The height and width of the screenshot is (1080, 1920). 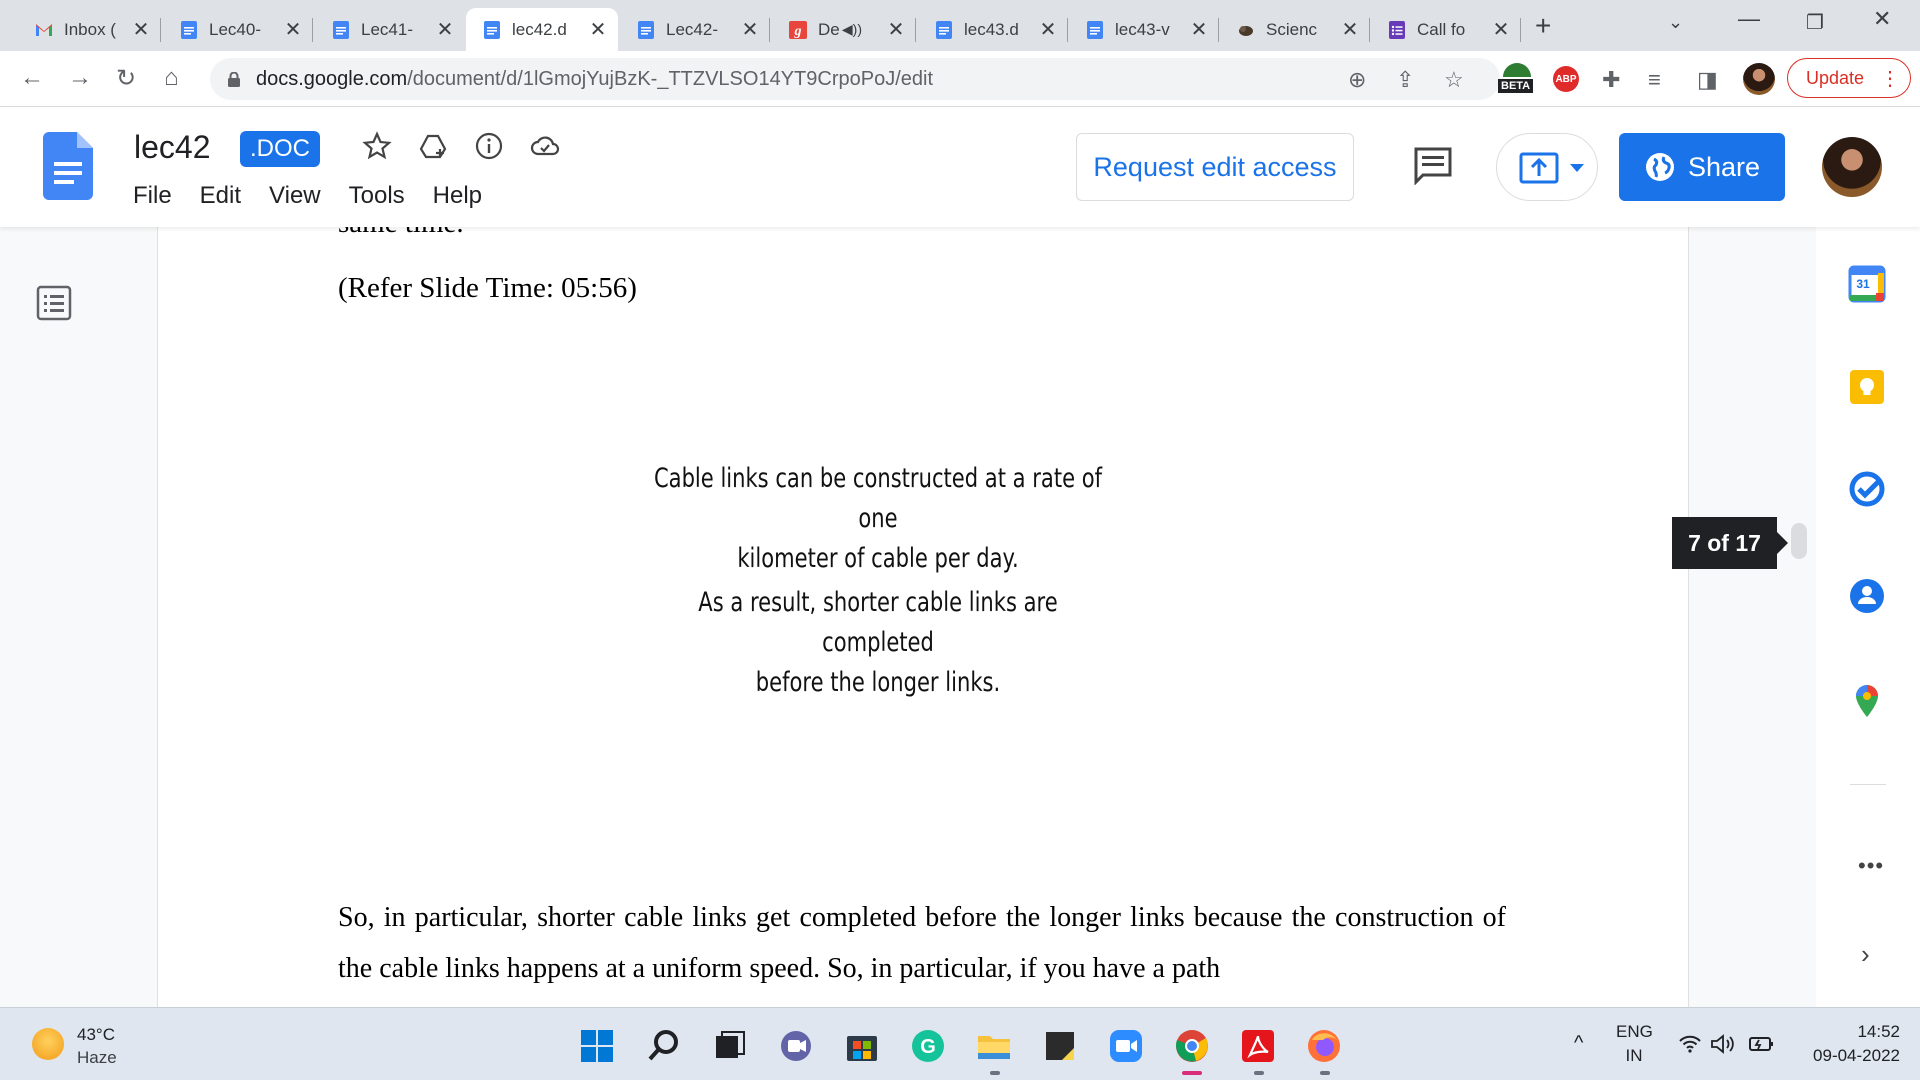 I want to click on sticky-notes-icon, so click(x=1060, y=1046).